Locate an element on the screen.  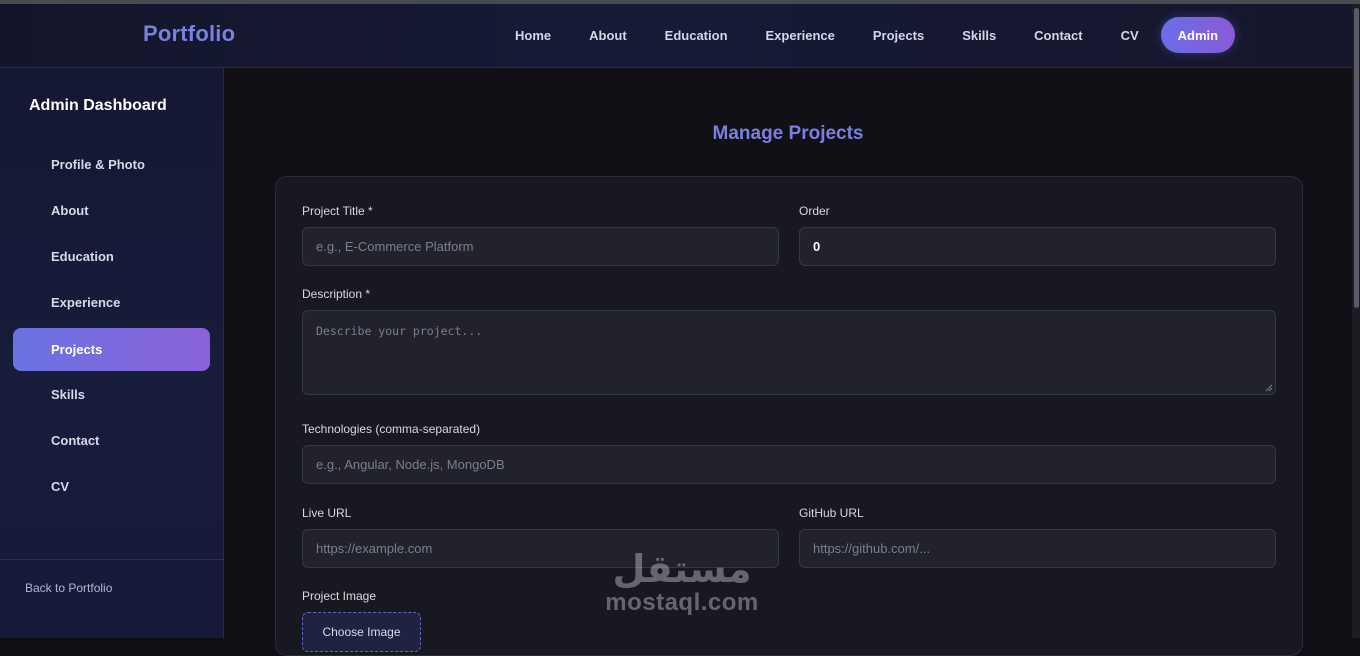
order-input: 0 is located at coordinates (1037, 246).